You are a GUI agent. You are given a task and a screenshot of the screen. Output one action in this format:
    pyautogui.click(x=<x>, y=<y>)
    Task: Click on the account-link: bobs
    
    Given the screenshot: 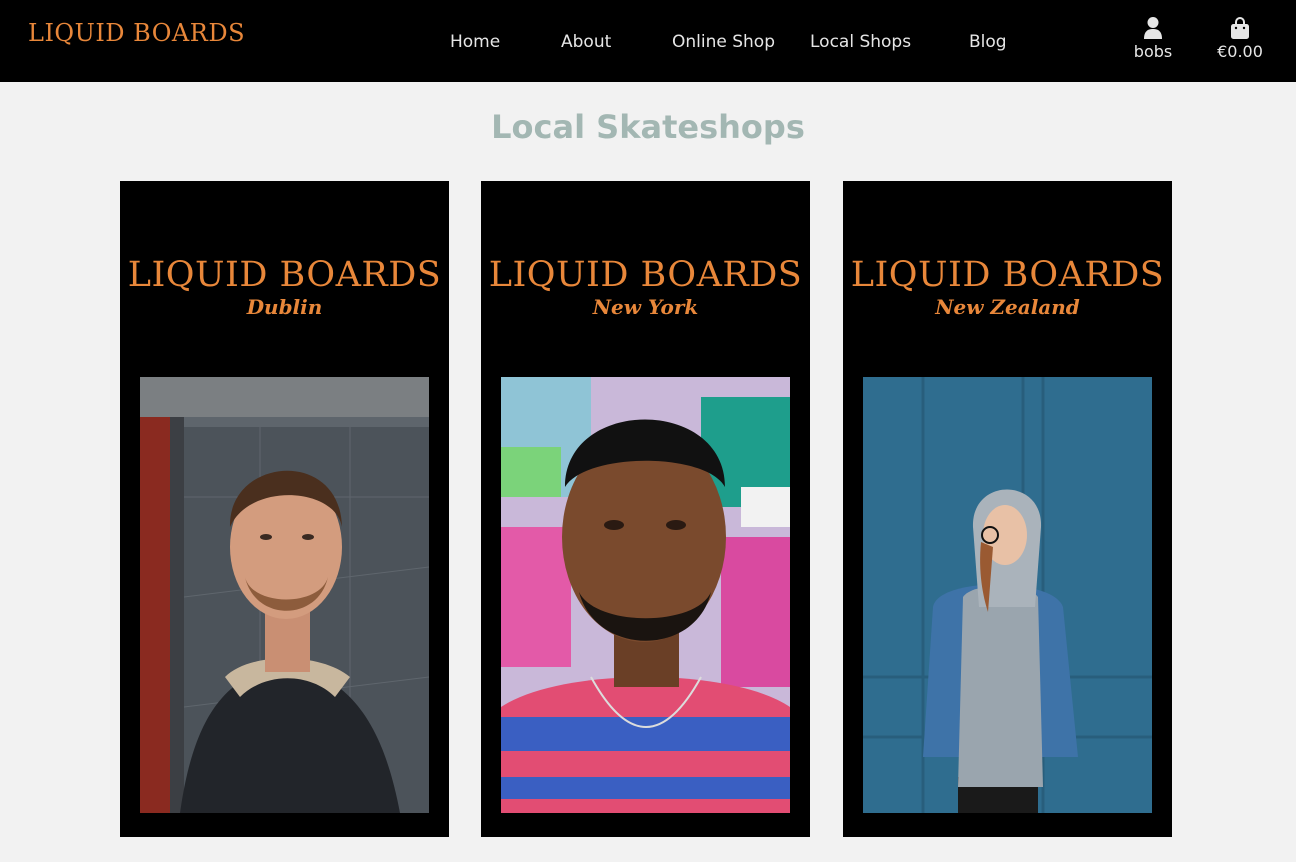 What is the action you would take?
    pyautogui.click(x=1153, y=38)
    